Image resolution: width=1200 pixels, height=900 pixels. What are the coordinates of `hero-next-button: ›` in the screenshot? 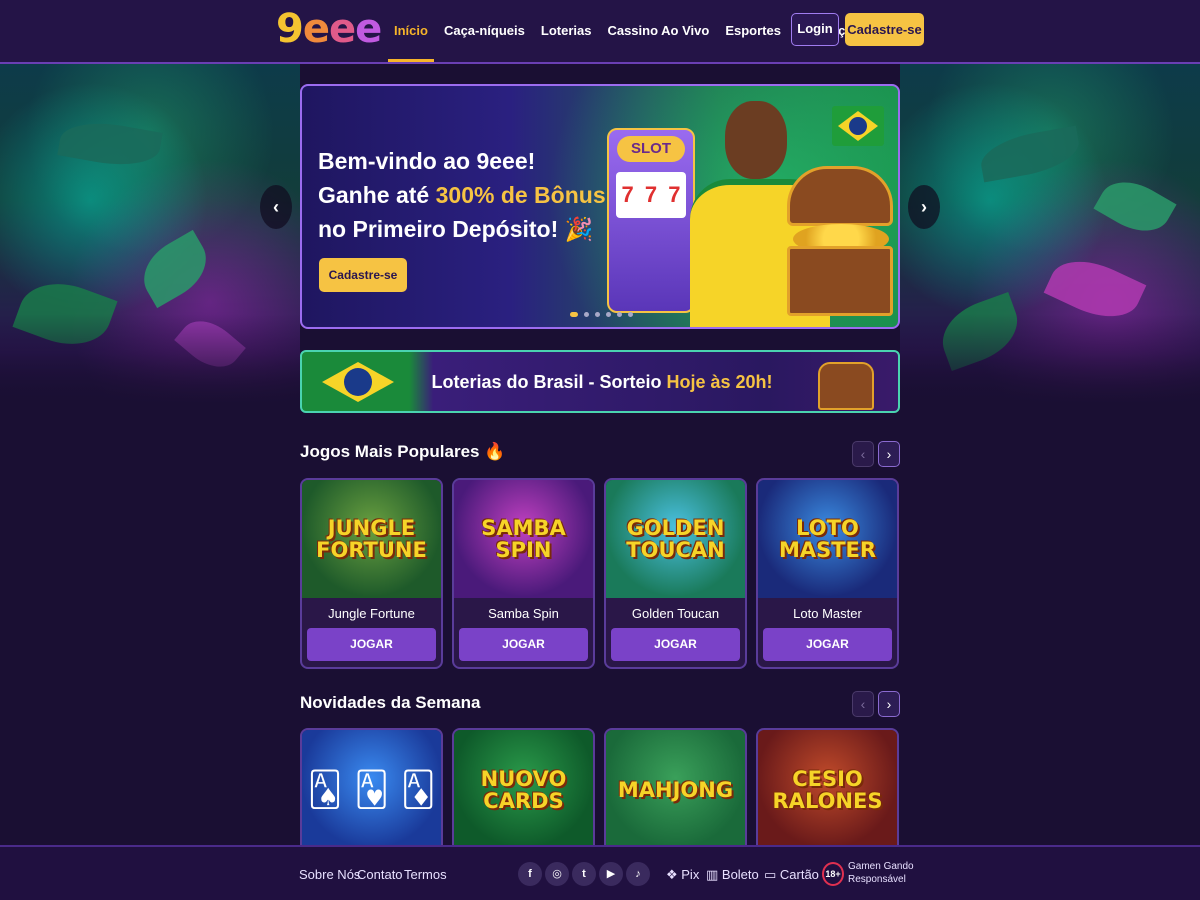 It's located at (924, 207).